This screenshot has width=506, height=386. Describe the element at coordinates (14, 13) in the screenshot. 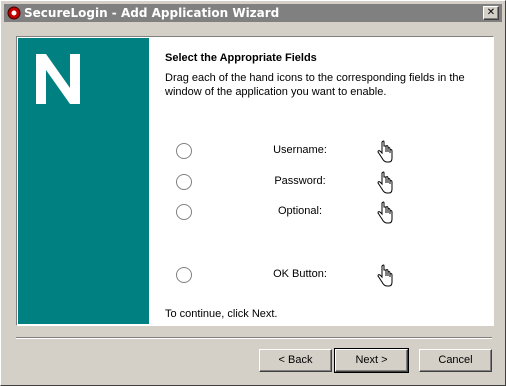

I see `securelogin-app-icon` at that location.